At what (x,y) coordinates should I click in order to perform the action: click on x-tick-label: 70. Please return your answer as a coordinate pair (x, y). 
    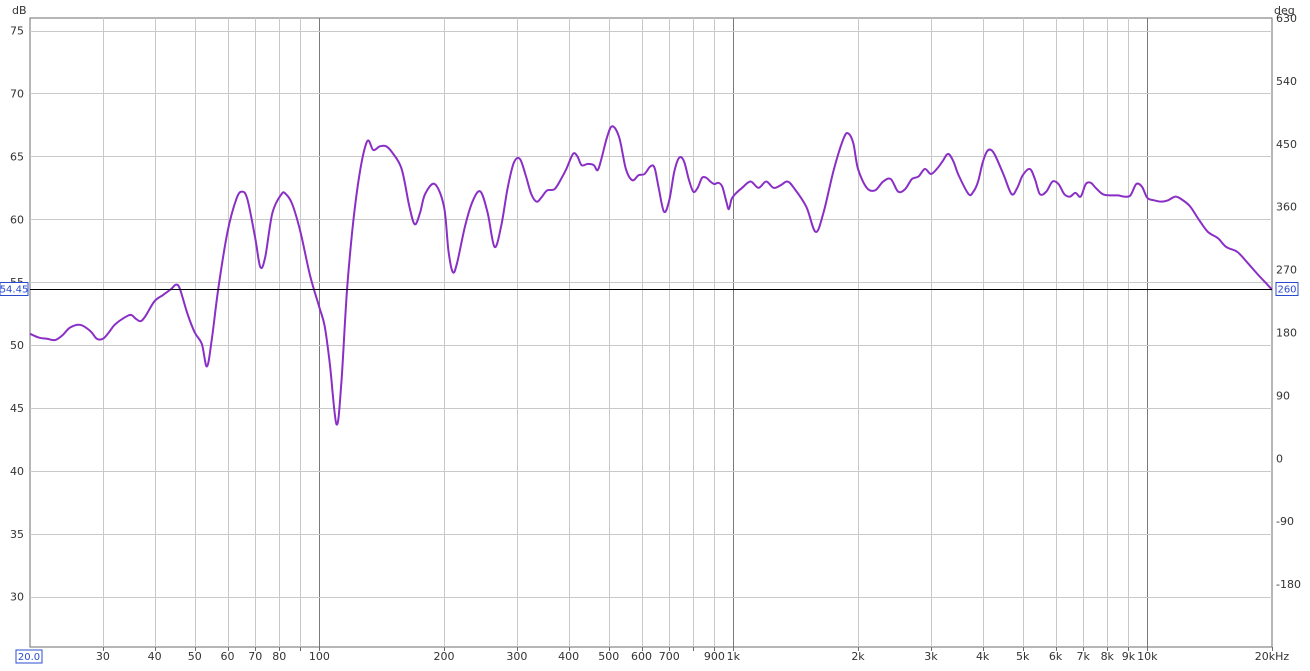
    Looking at the image, I should click on (255, 656).